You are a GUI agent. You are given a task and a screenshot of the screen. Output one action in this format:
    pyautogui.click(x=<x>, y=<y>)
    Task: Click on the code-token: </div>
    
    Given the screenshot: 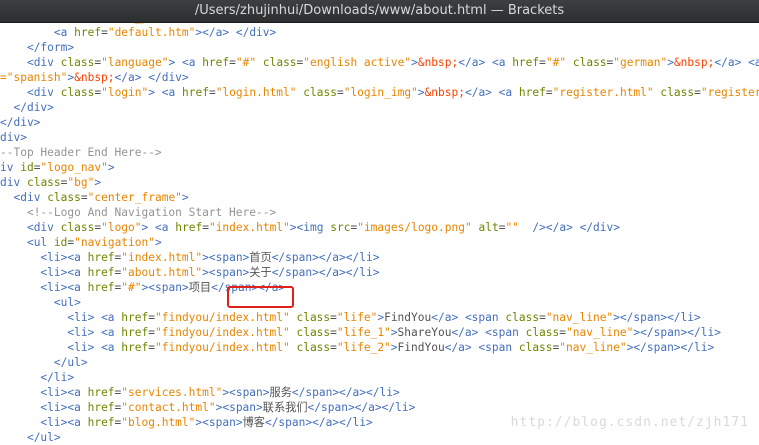 What is the action you would take?
    pyautogui.click(x=168, y=77)
    